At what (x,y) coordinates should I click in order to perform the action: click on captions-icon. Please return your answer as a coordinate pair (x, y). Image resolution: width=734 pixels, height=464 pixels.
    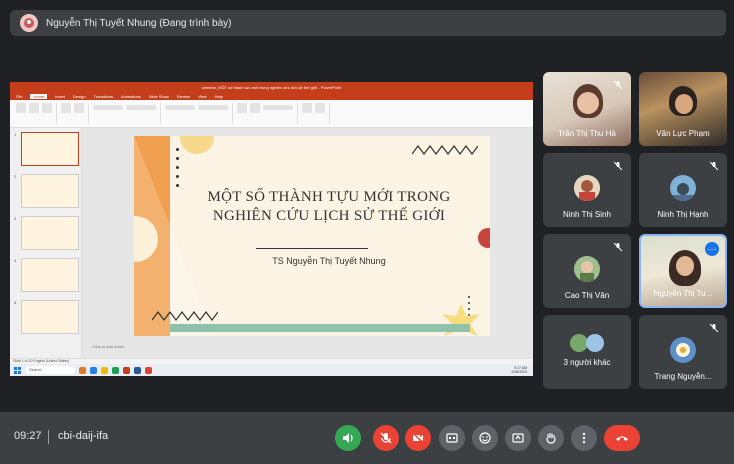
    Looking at the image, I should click on (452, 438).